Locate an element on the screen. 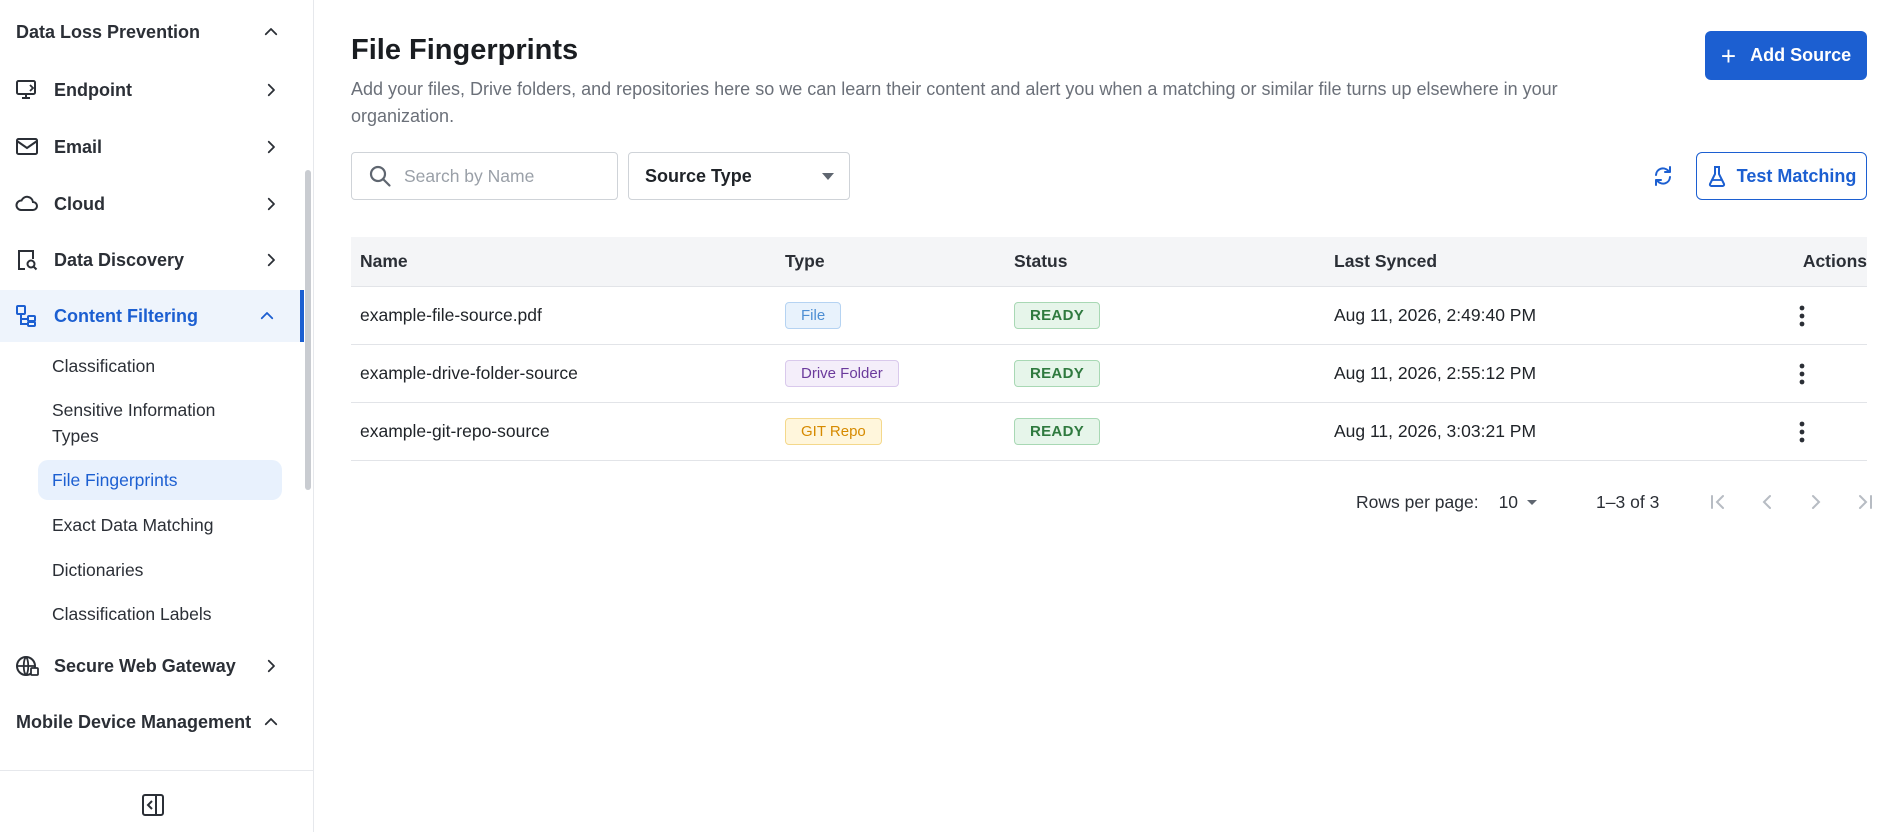 The height and width of the screenshot is (832, 1891). search-input is located at coordinates (504, 176).